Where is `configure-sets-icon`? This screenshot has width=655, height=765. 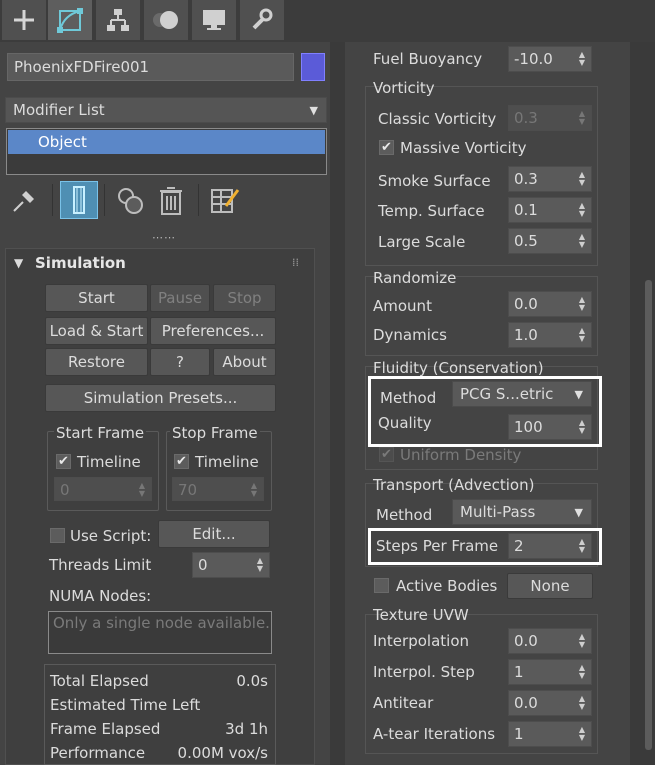 configure-sets-icon is located at coordinates (225, 201).